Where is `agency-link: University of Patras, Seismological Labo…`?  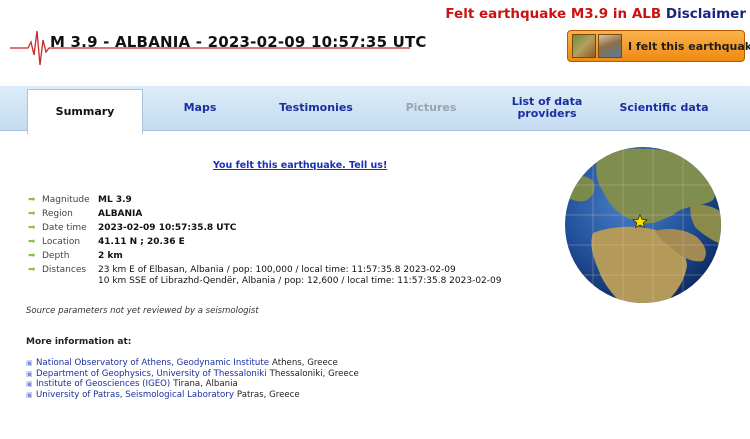
agency-link: University of Patras, Seismological Labo… is located at coordinates (135, 395).